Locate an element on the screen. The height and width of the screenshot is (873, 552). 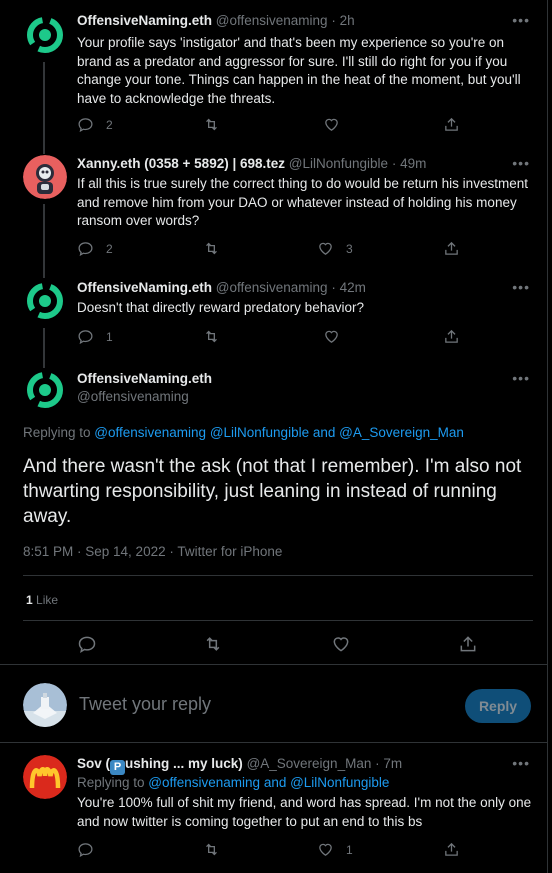
like-stats: 1 Like is located at coordinates (42, 600).